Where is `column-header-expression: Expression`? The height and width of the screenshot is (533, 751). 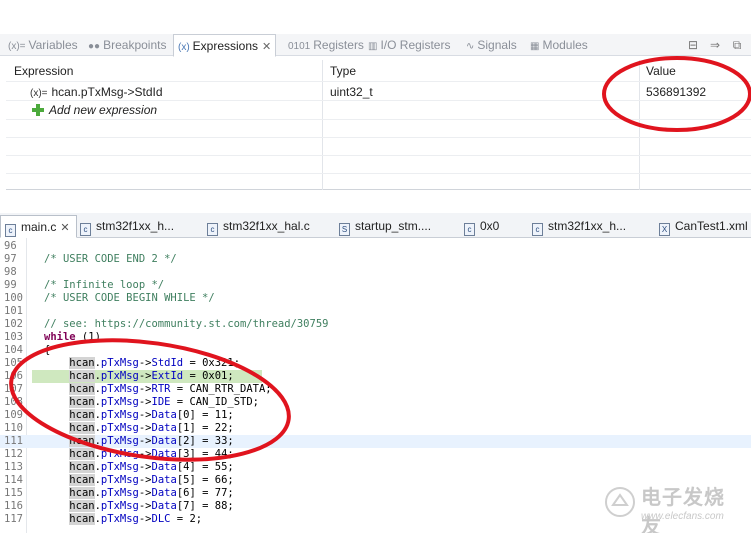
column-header-expression: Expression is located at coordinates (43, 71).